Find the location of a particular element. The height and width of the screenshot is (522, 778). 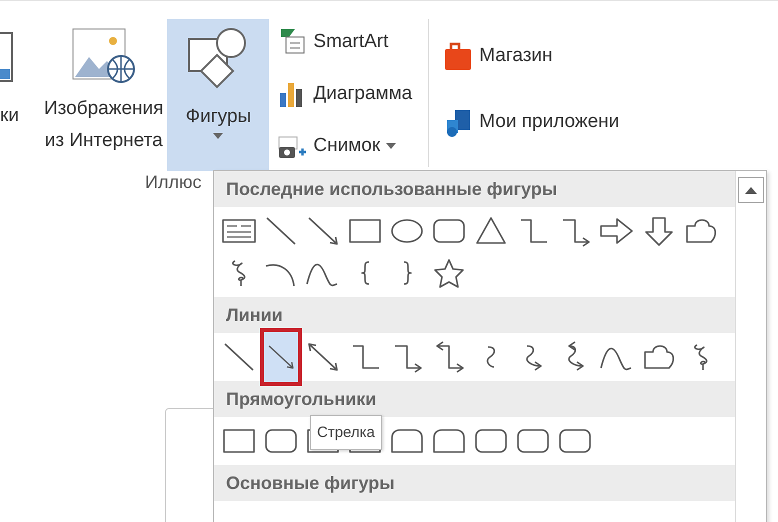

section-header: Последние использованные фигуры is located at coordinates (474, 189).